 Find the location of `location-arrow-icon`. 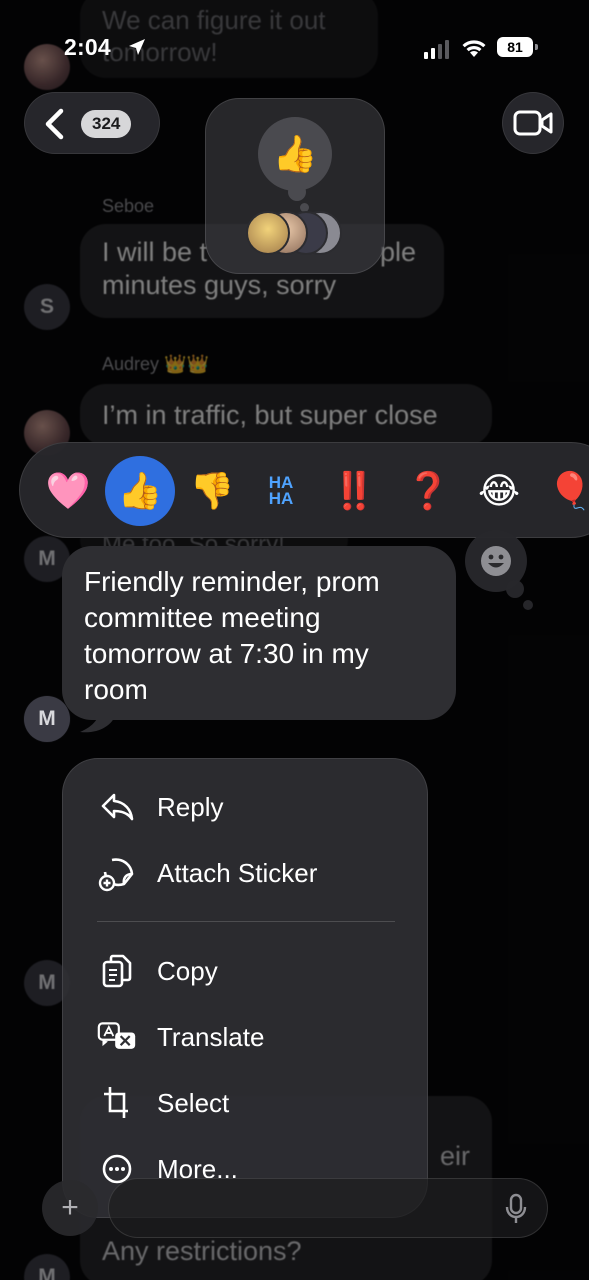

location-arrow-icon is located at coordinates (137, 47).